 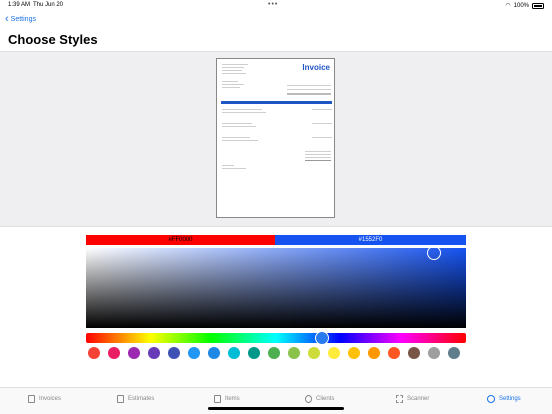 I want to click on clients-icon, so click(x=308, y=399).